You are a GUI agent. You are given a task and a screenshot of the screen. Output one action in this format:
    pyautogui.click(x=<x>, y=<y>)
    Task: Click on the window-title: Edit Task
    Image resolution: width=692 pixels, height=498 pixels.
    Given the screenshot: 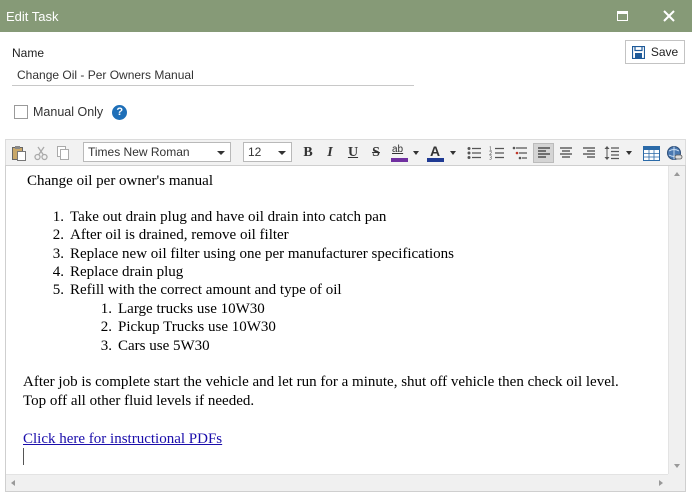 What is the action you would take?
    pyautogui.click(x=32, y=16)
    